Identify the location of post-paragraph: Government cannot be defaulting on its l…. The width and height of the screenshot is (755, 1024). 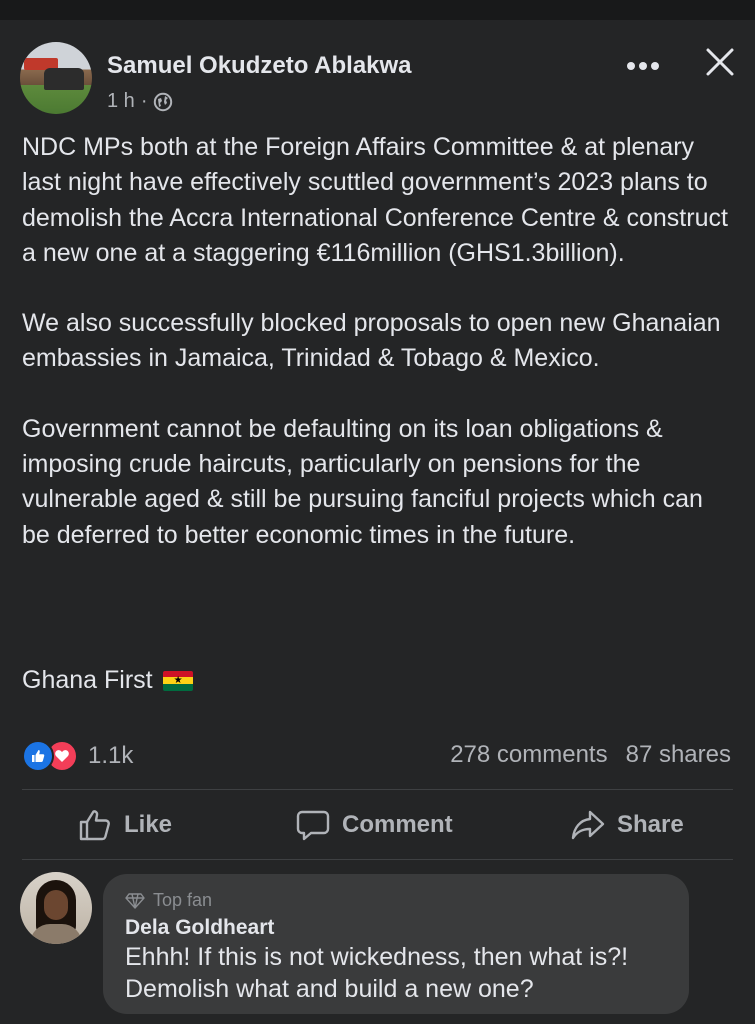
(362, 481).